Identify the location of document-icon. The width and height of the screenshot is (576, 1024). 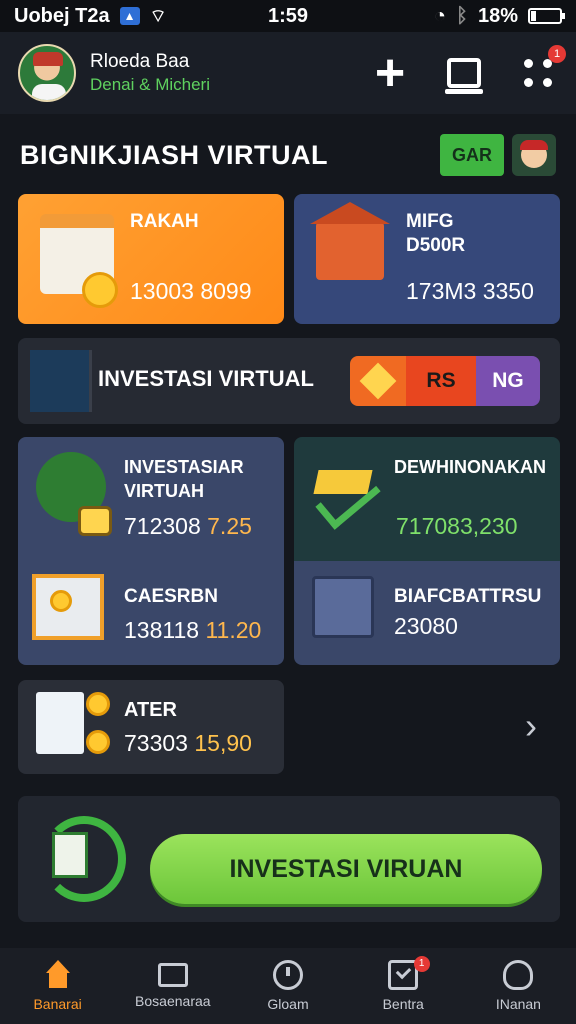
(60, 723).